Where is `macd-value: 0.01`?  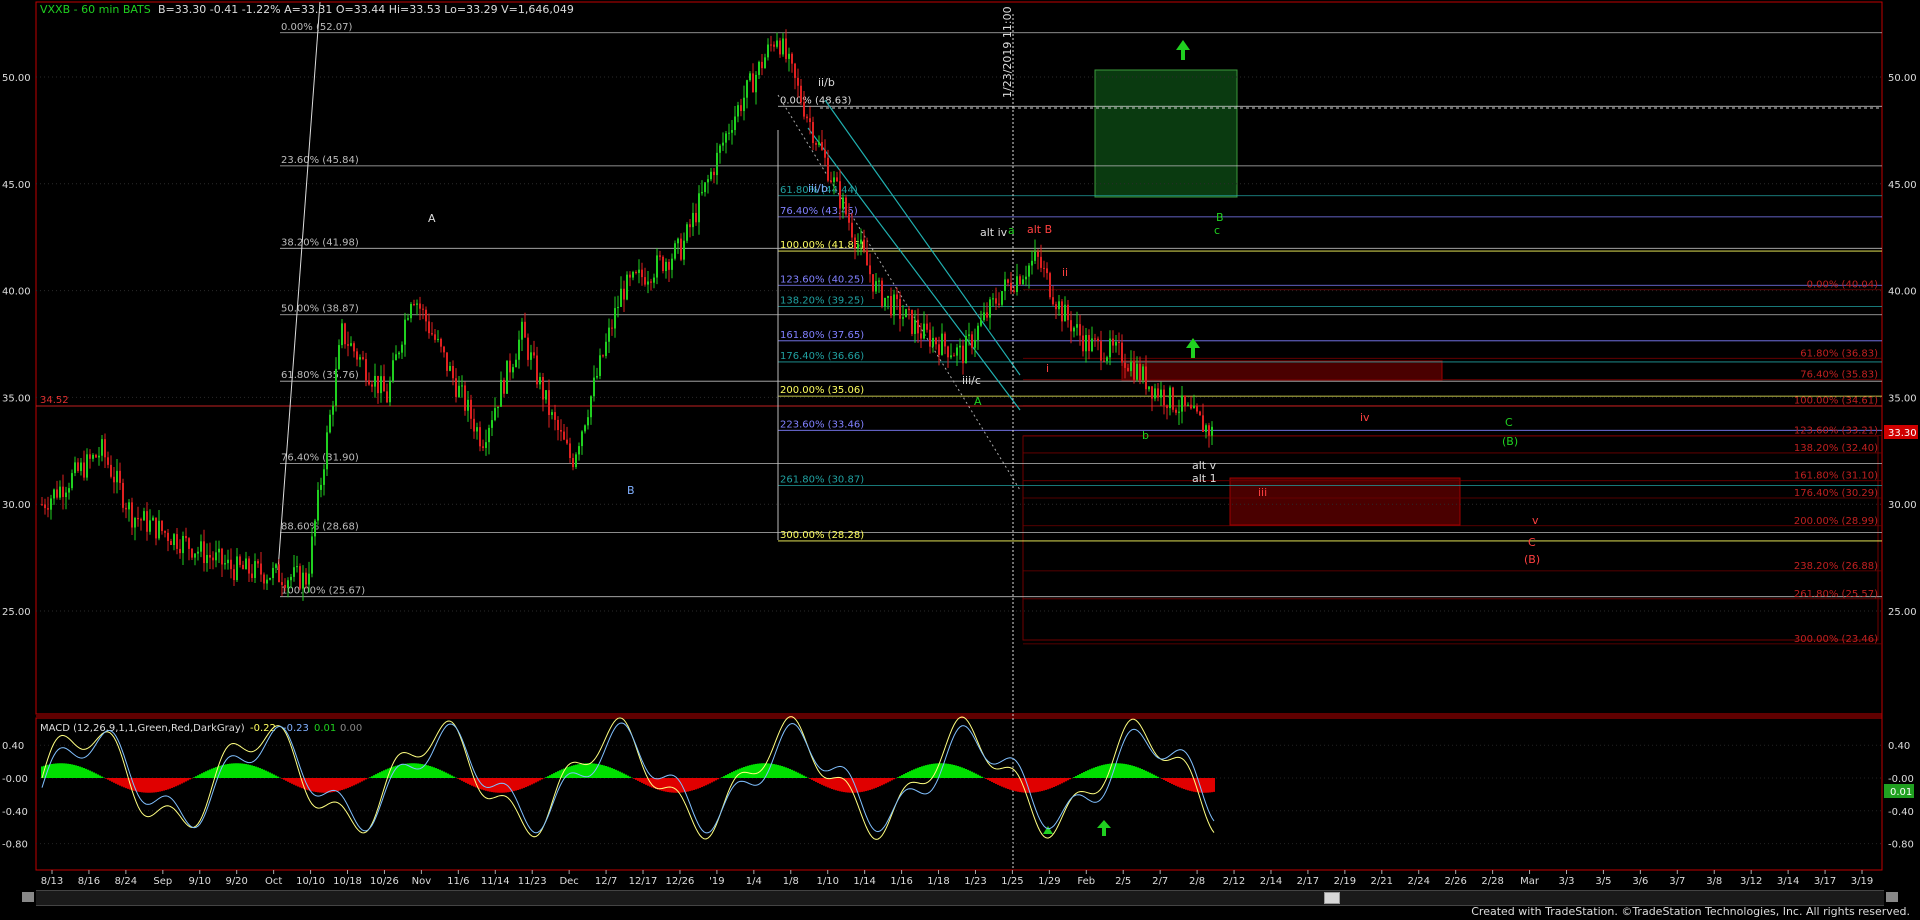 macd-value: 0.01 is located at coordinates (325, 728).